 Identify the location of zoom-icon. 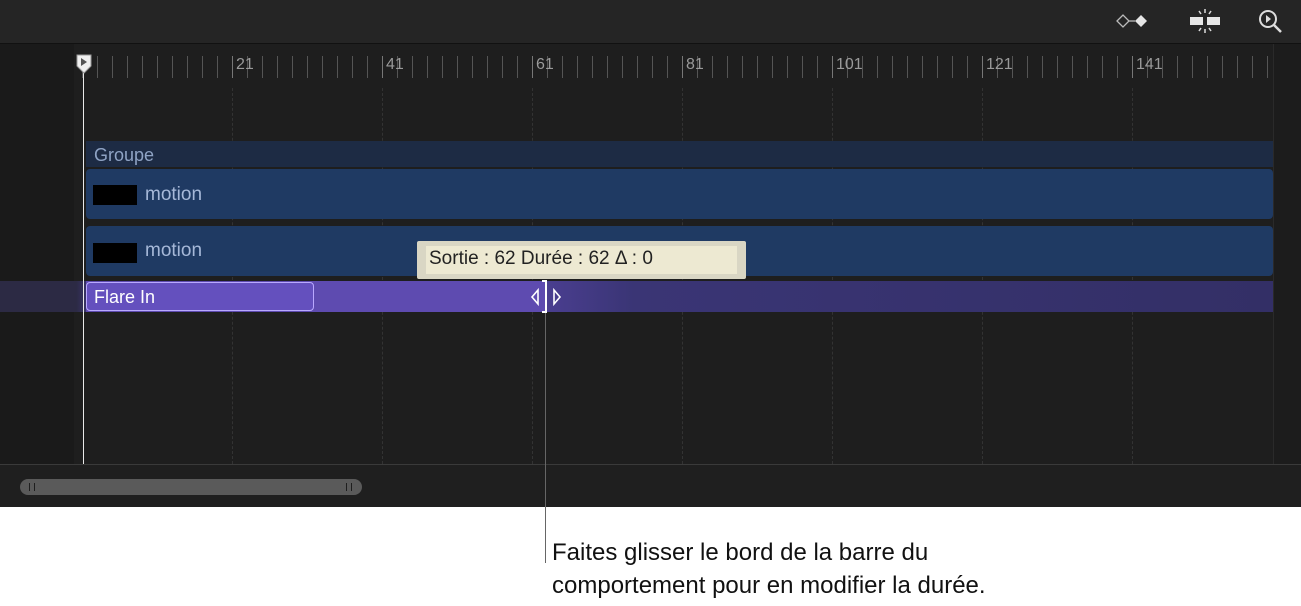
(1270, 21).